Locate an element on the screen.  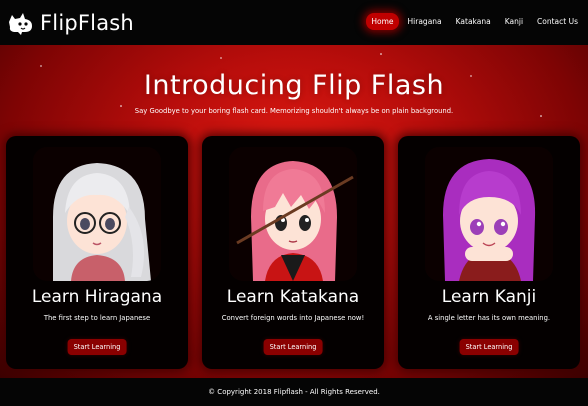
card-title: Learn Hiragana is located at coordinates (97, 297).